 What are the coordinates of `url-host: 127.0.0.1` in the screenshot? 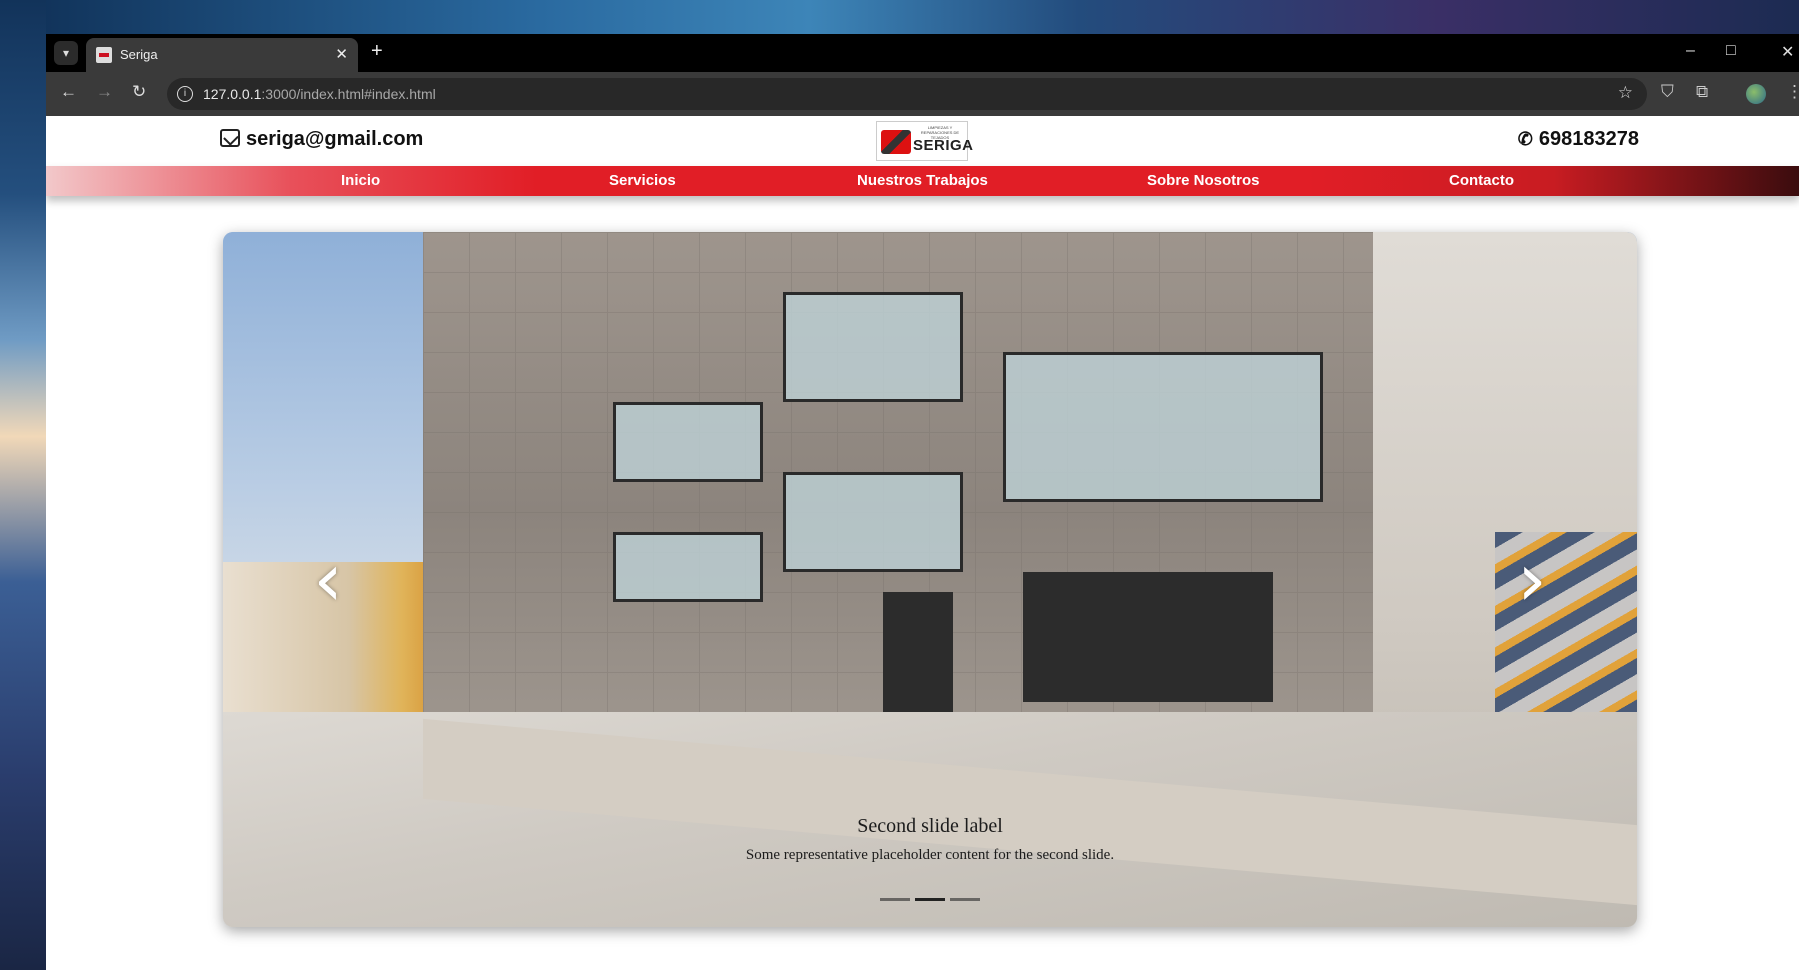 It's located at (232, 94).